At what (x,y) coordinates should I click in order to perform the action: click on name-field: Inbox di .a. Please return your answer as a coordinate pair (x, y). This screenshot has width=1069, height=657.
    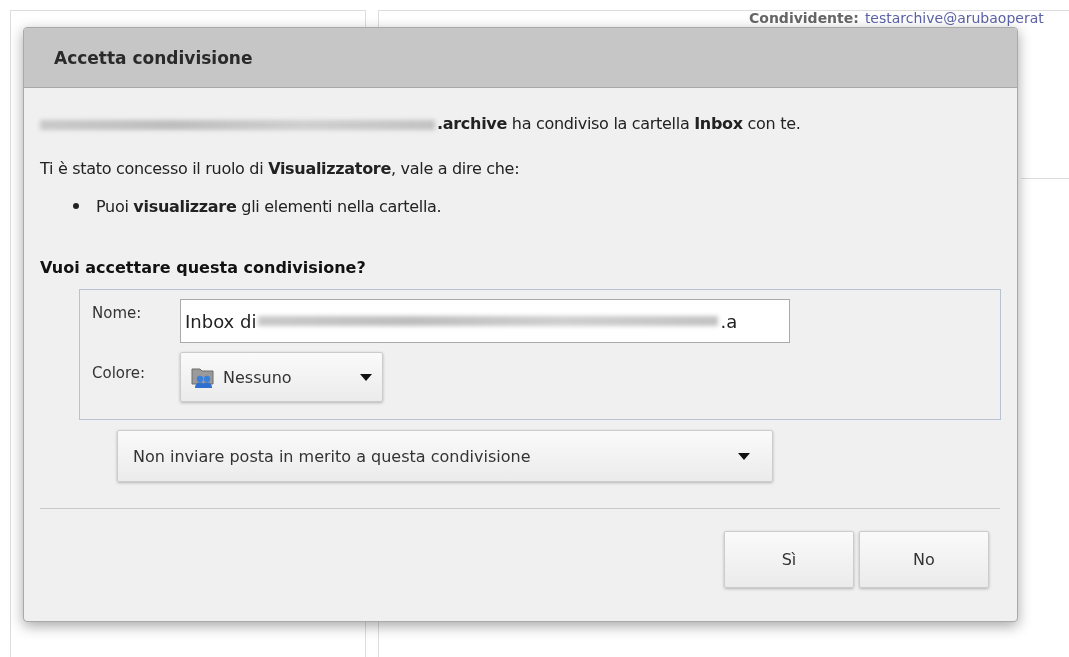
    Looking at the image, I should click on (485, 321).